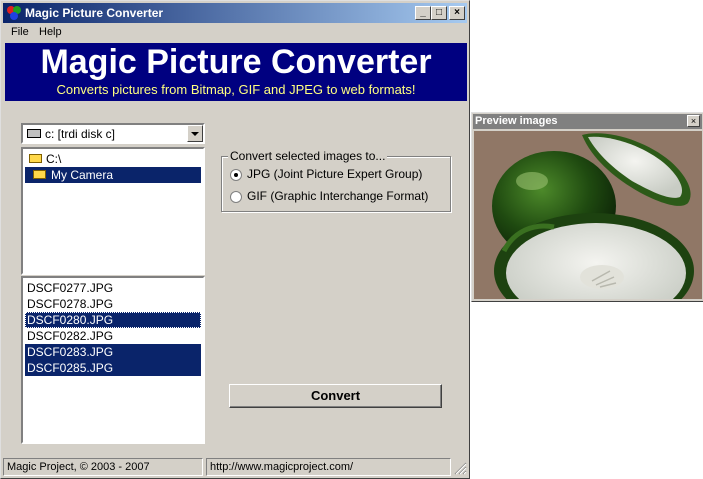 The height and width of the screenshot is (479, 703). What do you see at coordinates (94, 13) in the screenshot?
I see `window-title: Magic Picture Converter` at bounding box center [94, 13].